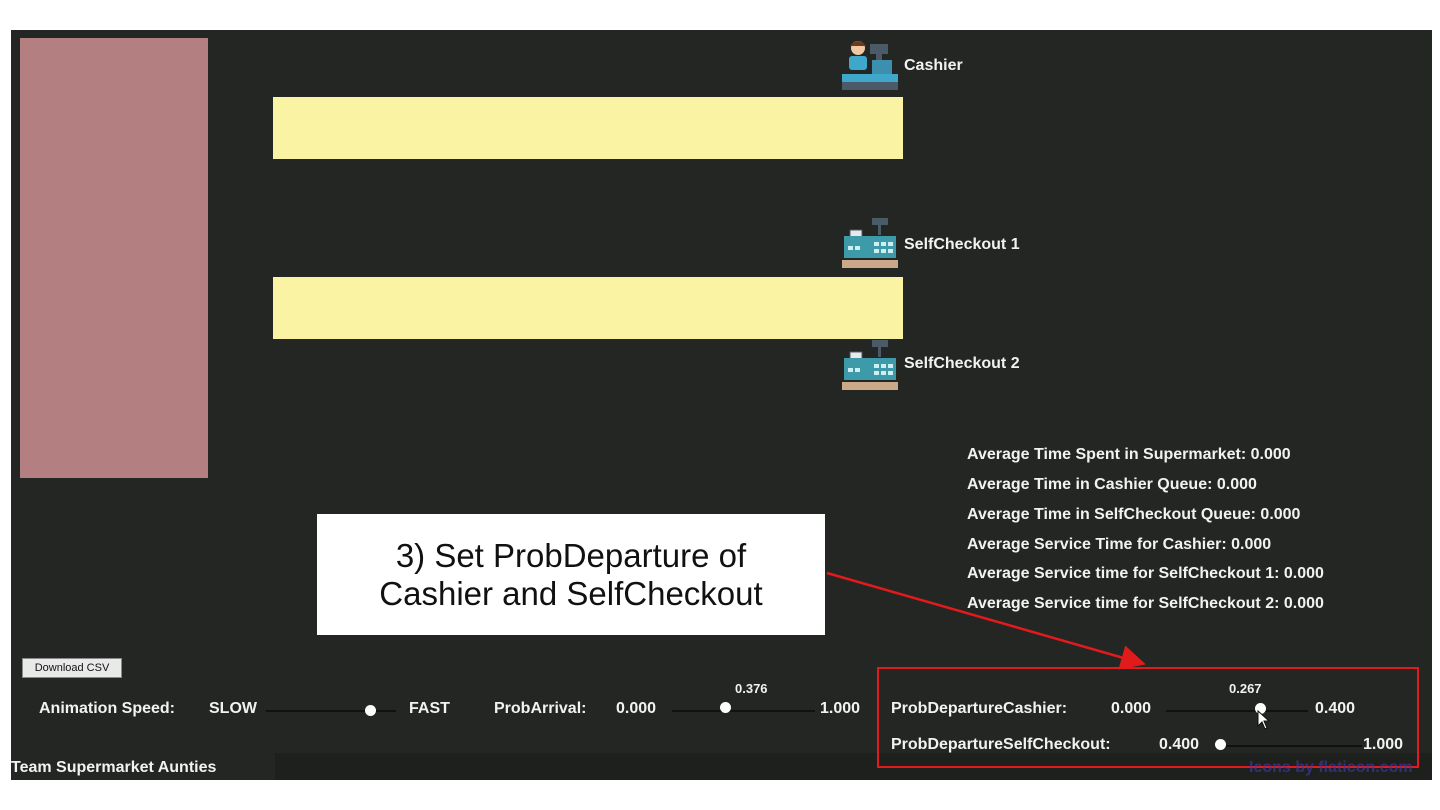 The height and width of the screenshot is (810, 1440). I want to click on animation-speed-track, so click(331, 711).